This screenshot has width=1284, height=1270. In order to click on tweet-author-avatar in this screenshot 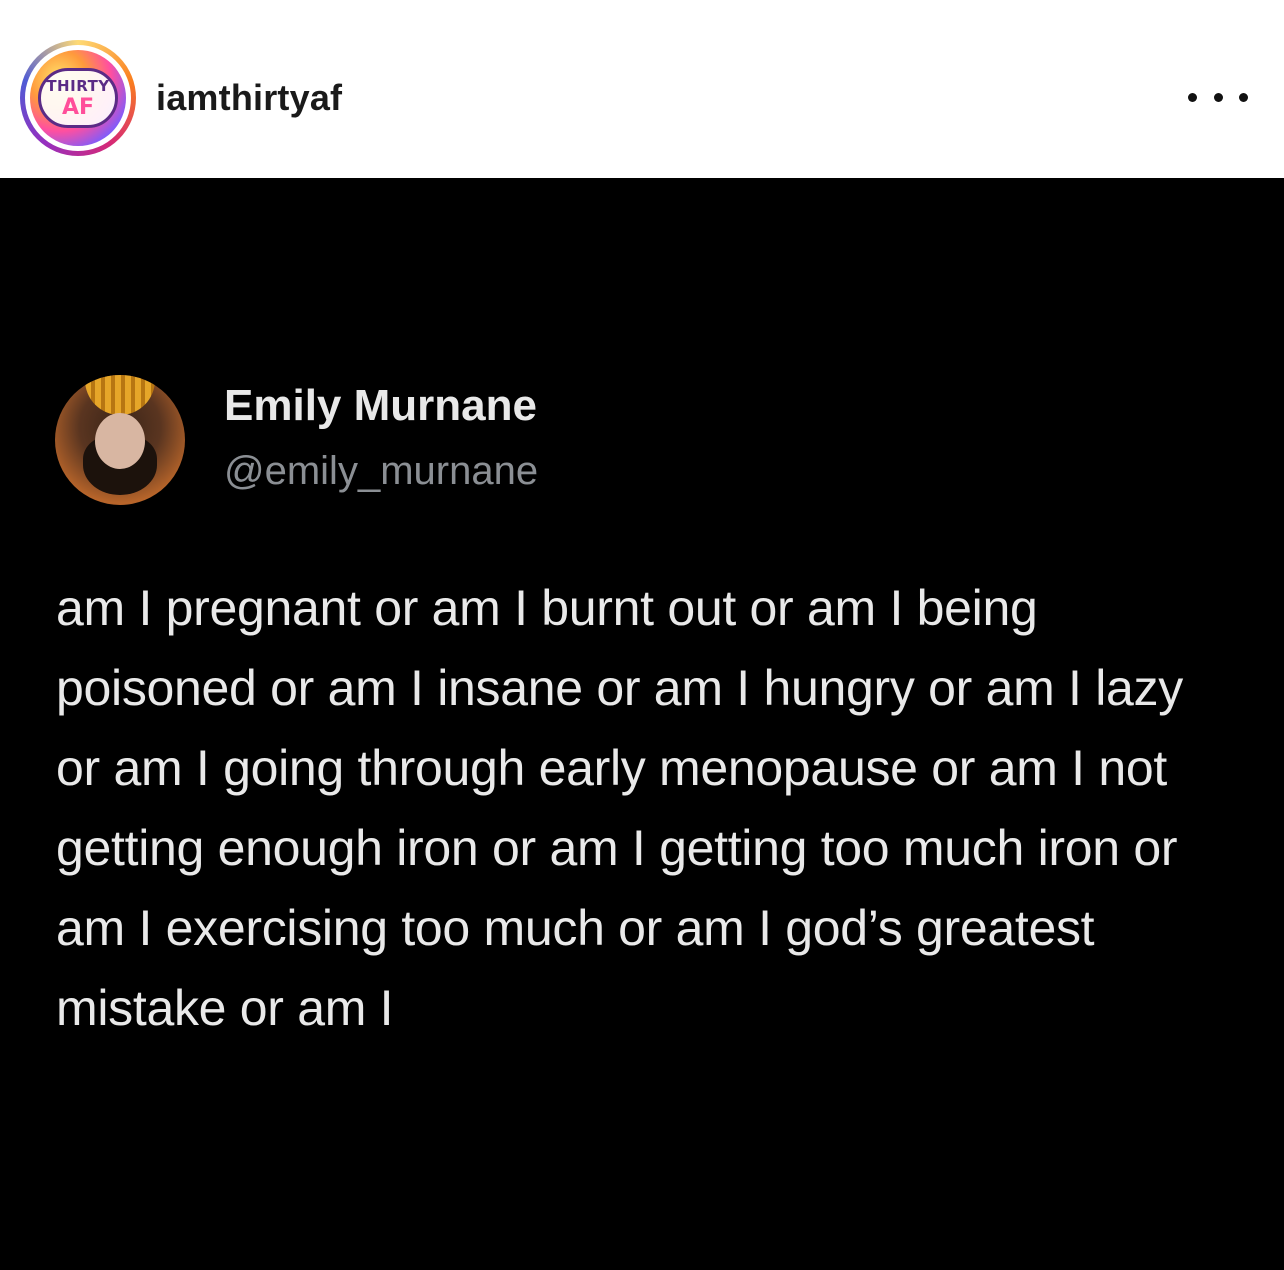, I will do `click(120, 440)`.